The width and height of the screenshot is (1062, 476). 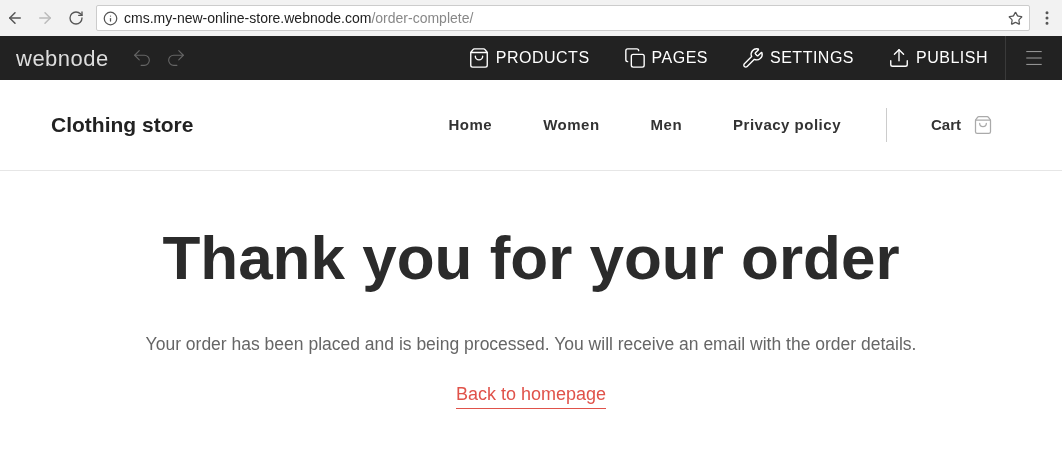 What do you see at coordinates (531, 344) in the screenshot?
I see `confirmation-message: Your order has been placed and is being processed. You will receive an email with the order details.` at bounding box center [531, 344].